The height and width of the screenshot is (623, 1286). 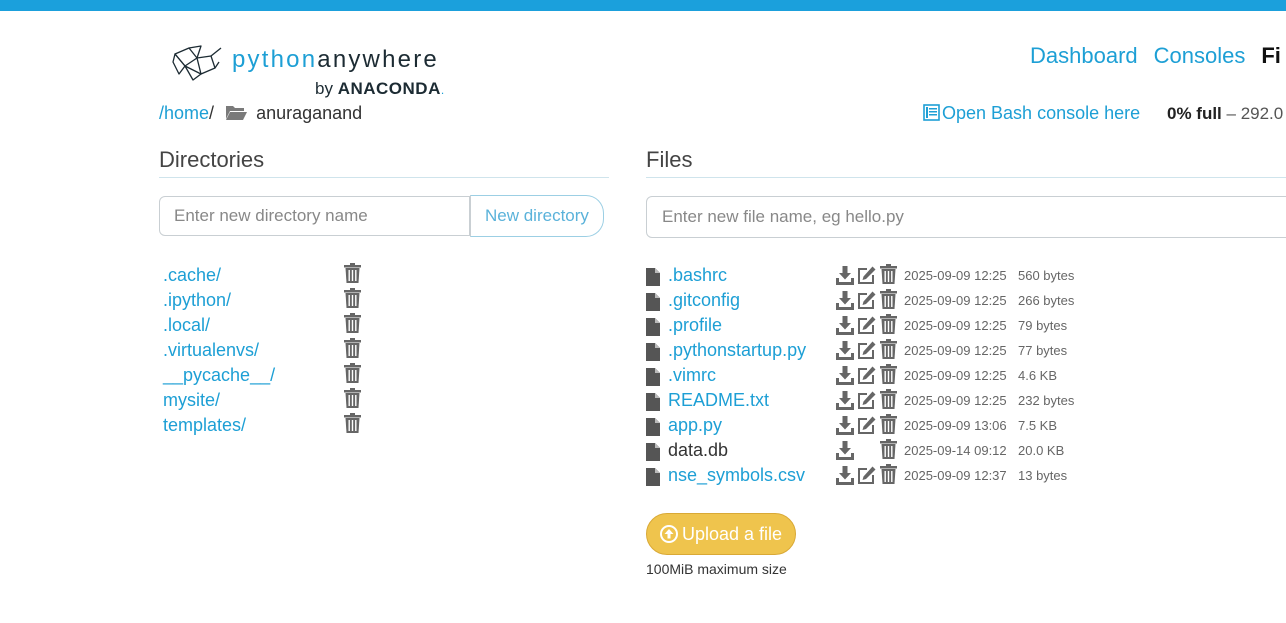 I want to click on nav-consoles: Consoles, so click(x=1200, y=55).